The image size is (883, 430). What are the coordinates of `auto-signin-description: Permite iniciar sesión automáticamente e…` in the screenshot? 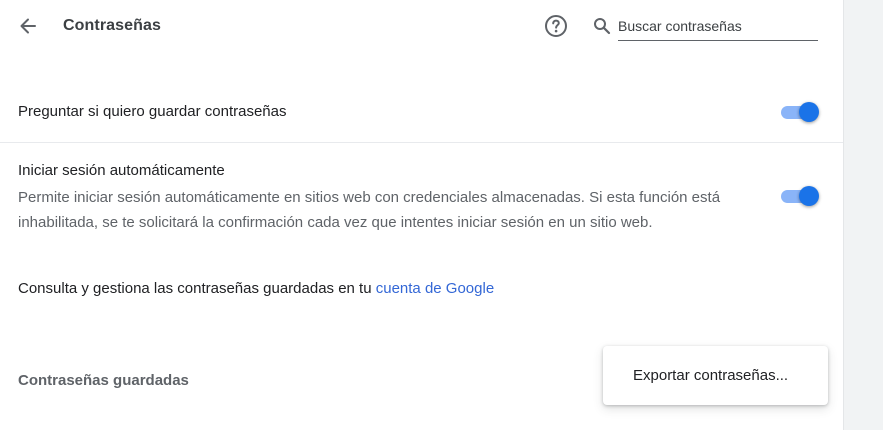 It's located at (369, 210).